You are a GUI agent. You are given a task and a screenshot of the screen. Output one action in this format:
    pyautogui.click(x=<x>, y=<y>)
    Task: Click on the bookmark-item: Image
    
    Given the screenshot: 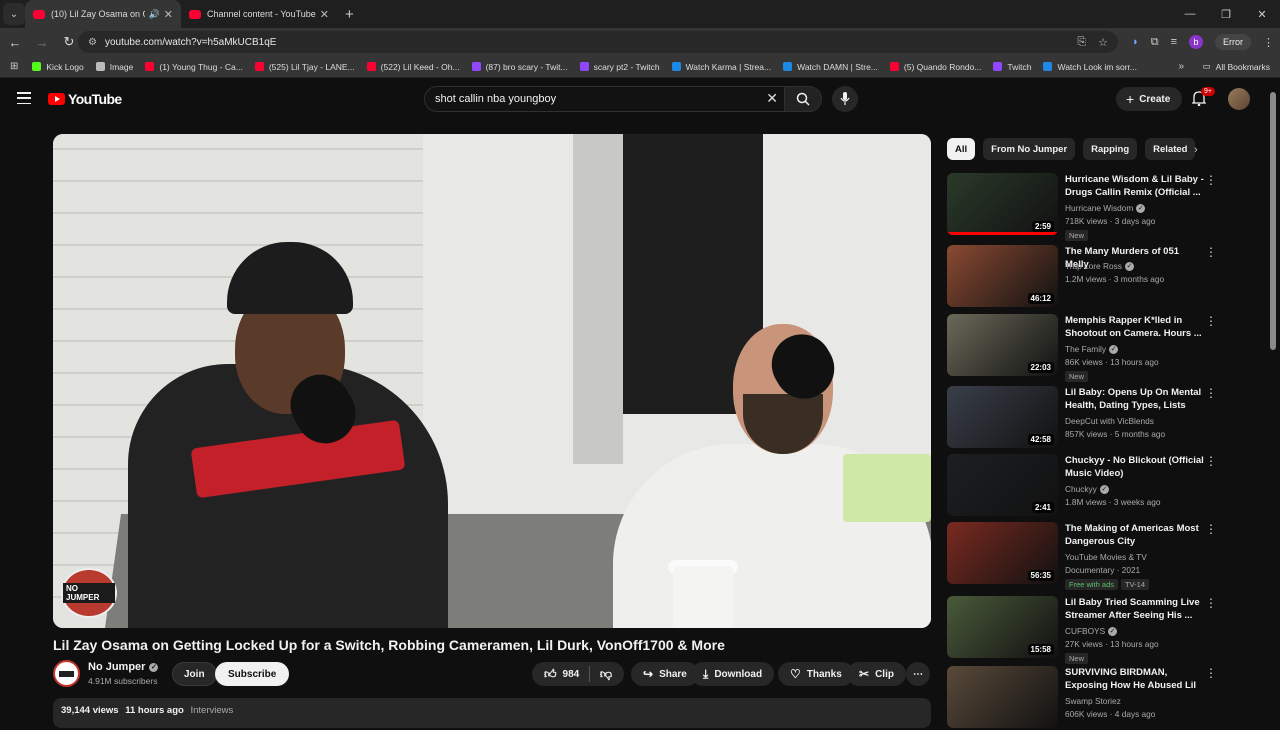 What is the action you would take?
    pyautogui.click(x=114, y=67)
    